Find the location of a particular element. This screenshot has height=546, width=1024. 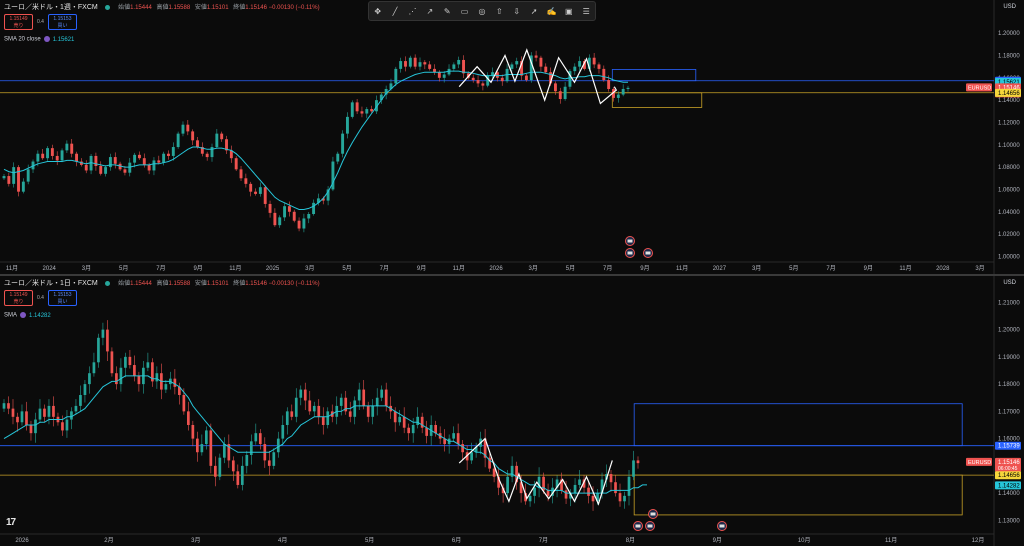

text-callout-icon: ✍ is located at coordinates (551, 11).